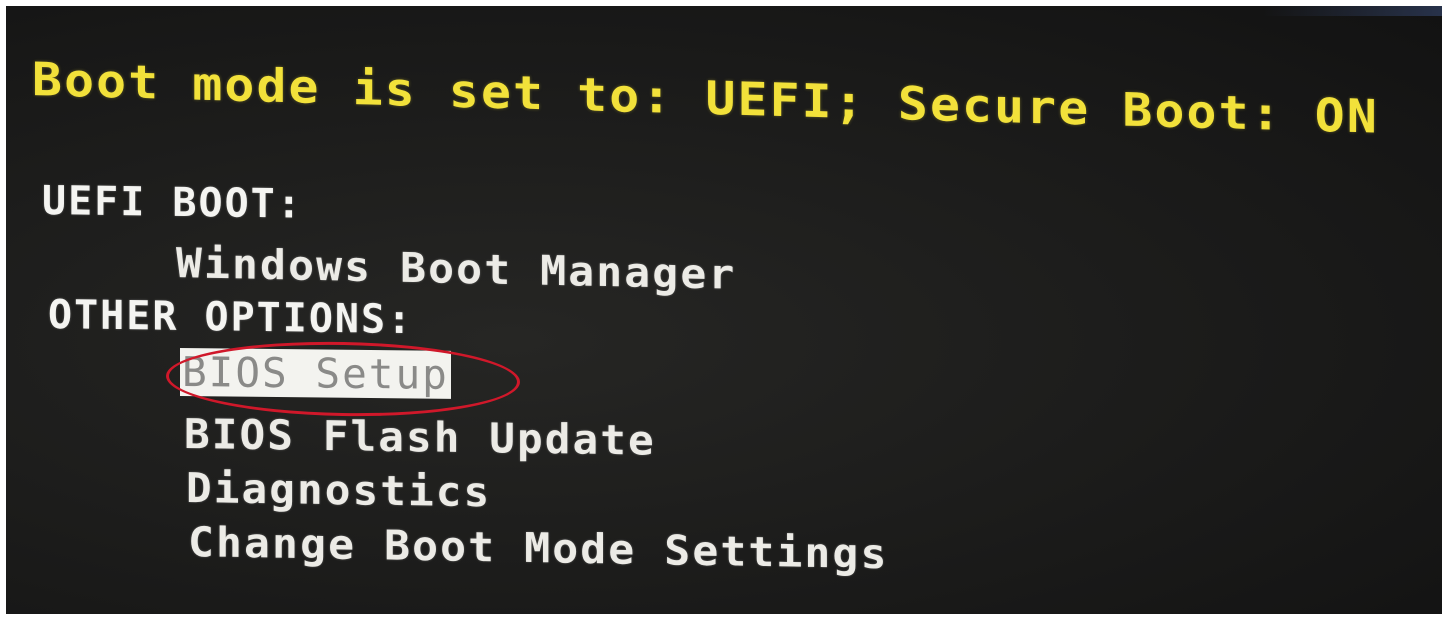  What do you see at coordinates (343, 379) in the screenshot?
I see `annotation-circle` at bounding box center [343, 379].